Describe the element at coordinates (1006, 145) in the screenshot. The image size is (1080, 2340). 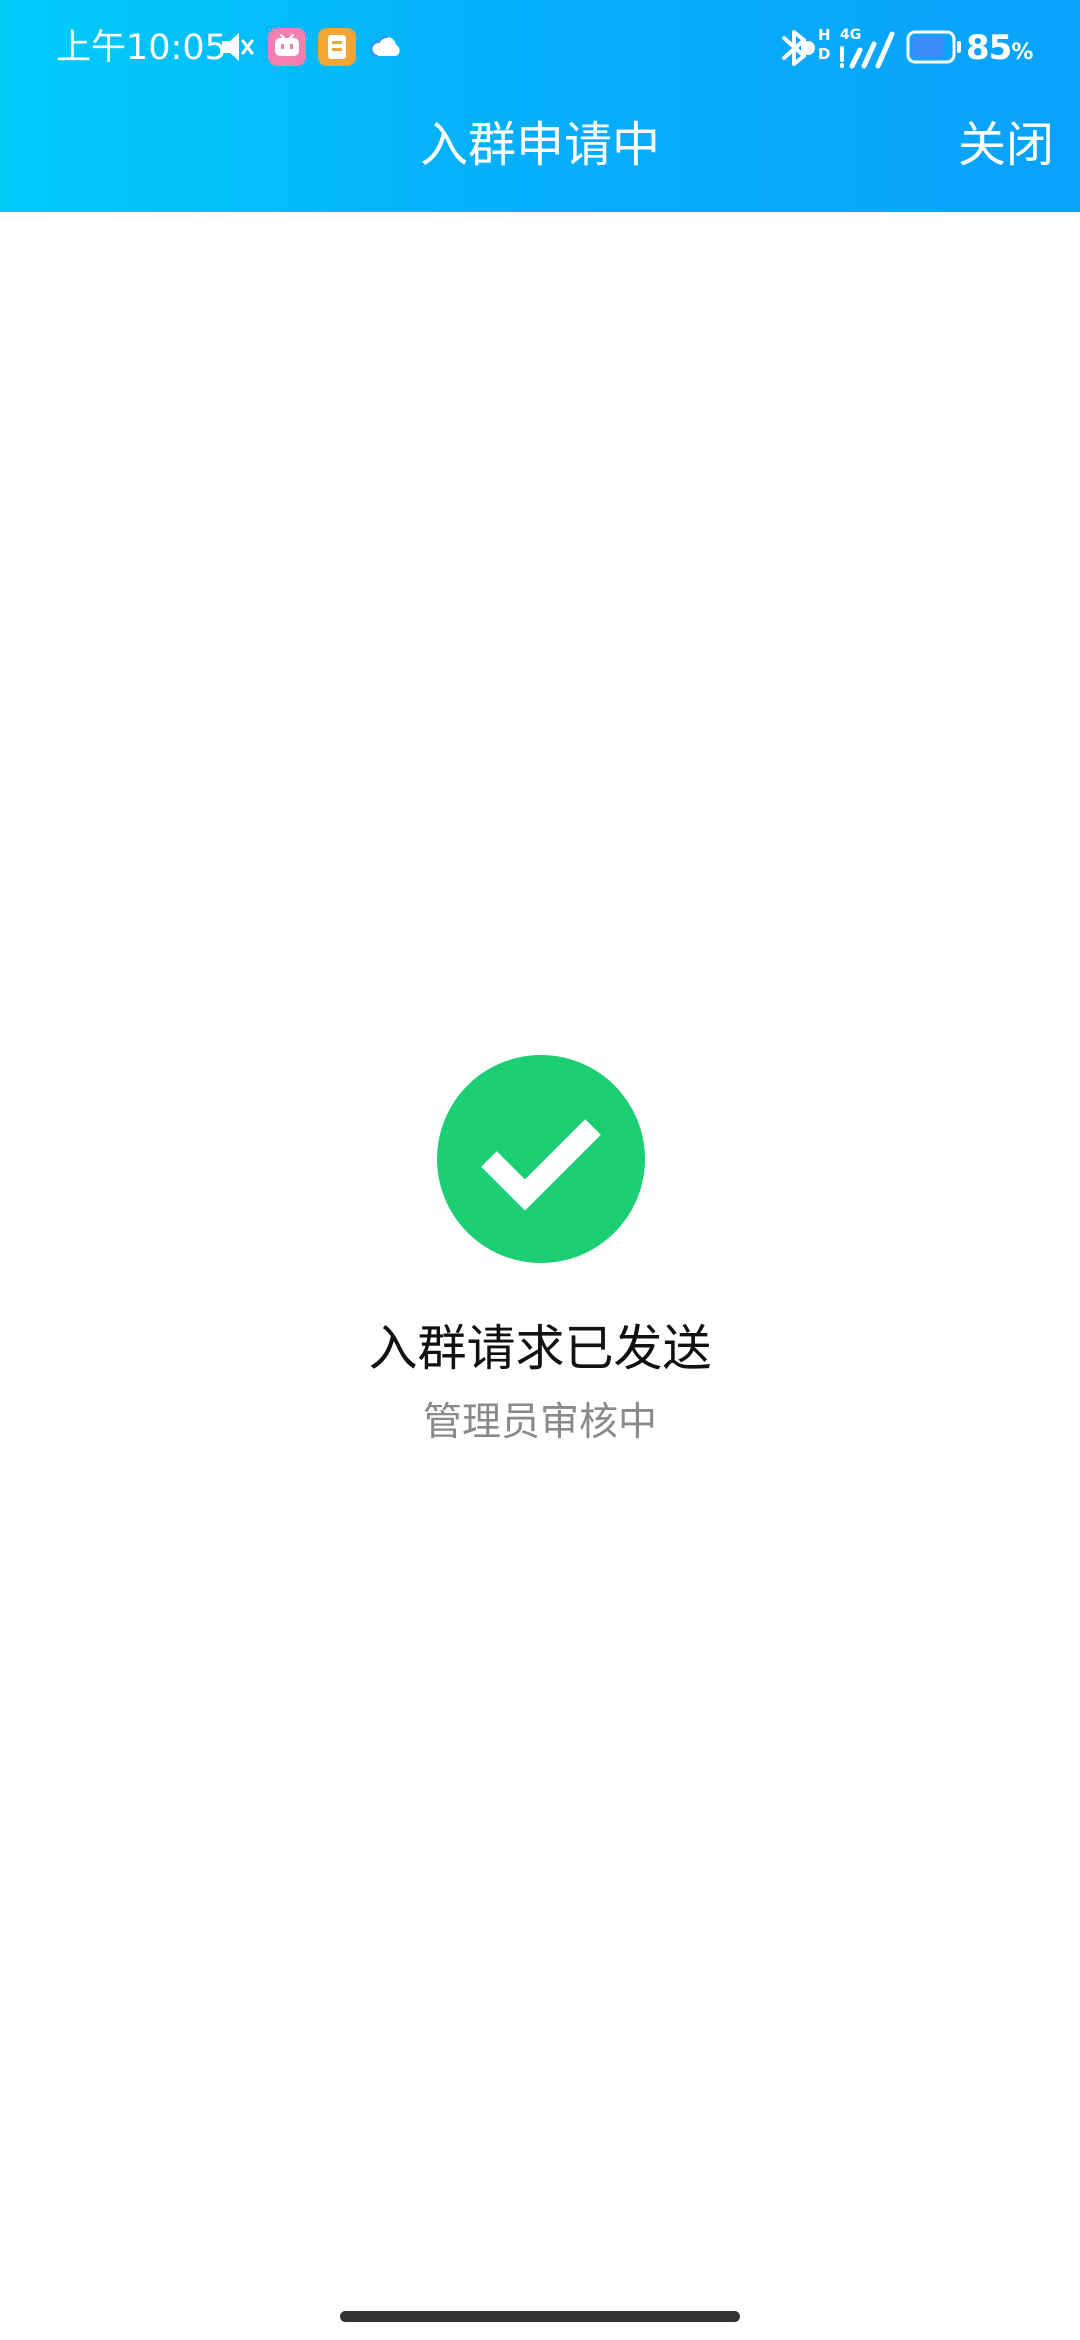
I see `close-button: 关闭` at that location.